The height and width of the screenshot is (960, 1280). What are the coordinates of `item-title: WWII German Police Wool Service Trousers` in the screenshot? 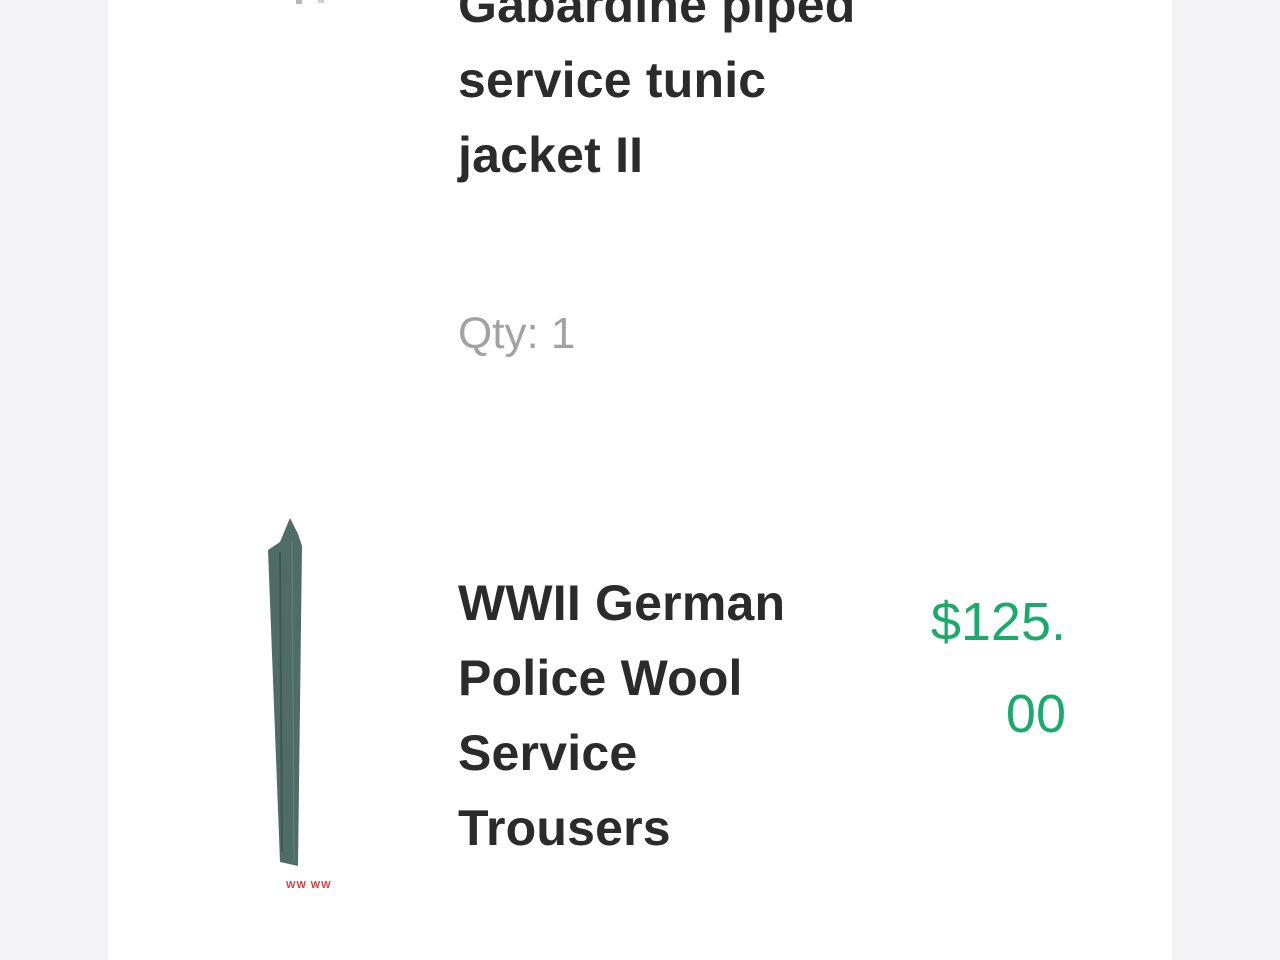 It's located at (648, 716).